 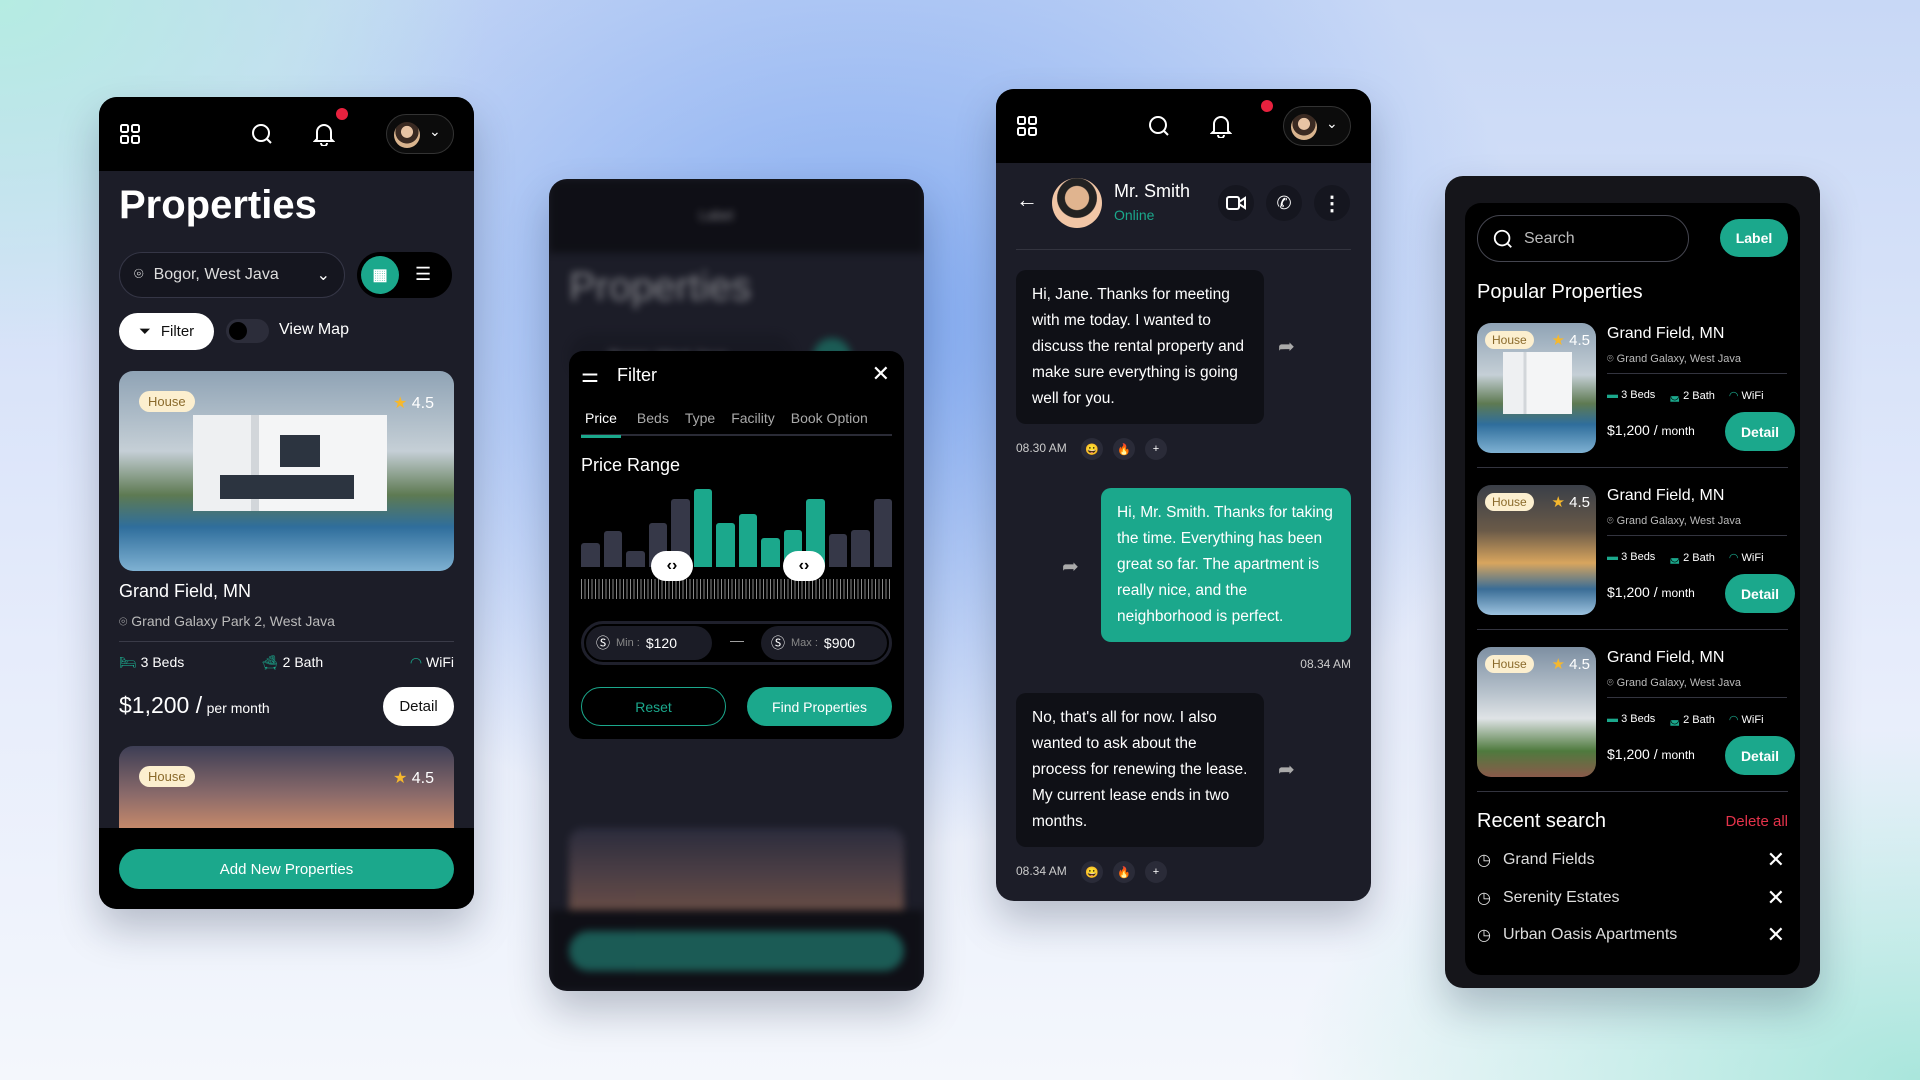 I want to click on bathtub-icon: ◛, so click(x=1674, y=396).